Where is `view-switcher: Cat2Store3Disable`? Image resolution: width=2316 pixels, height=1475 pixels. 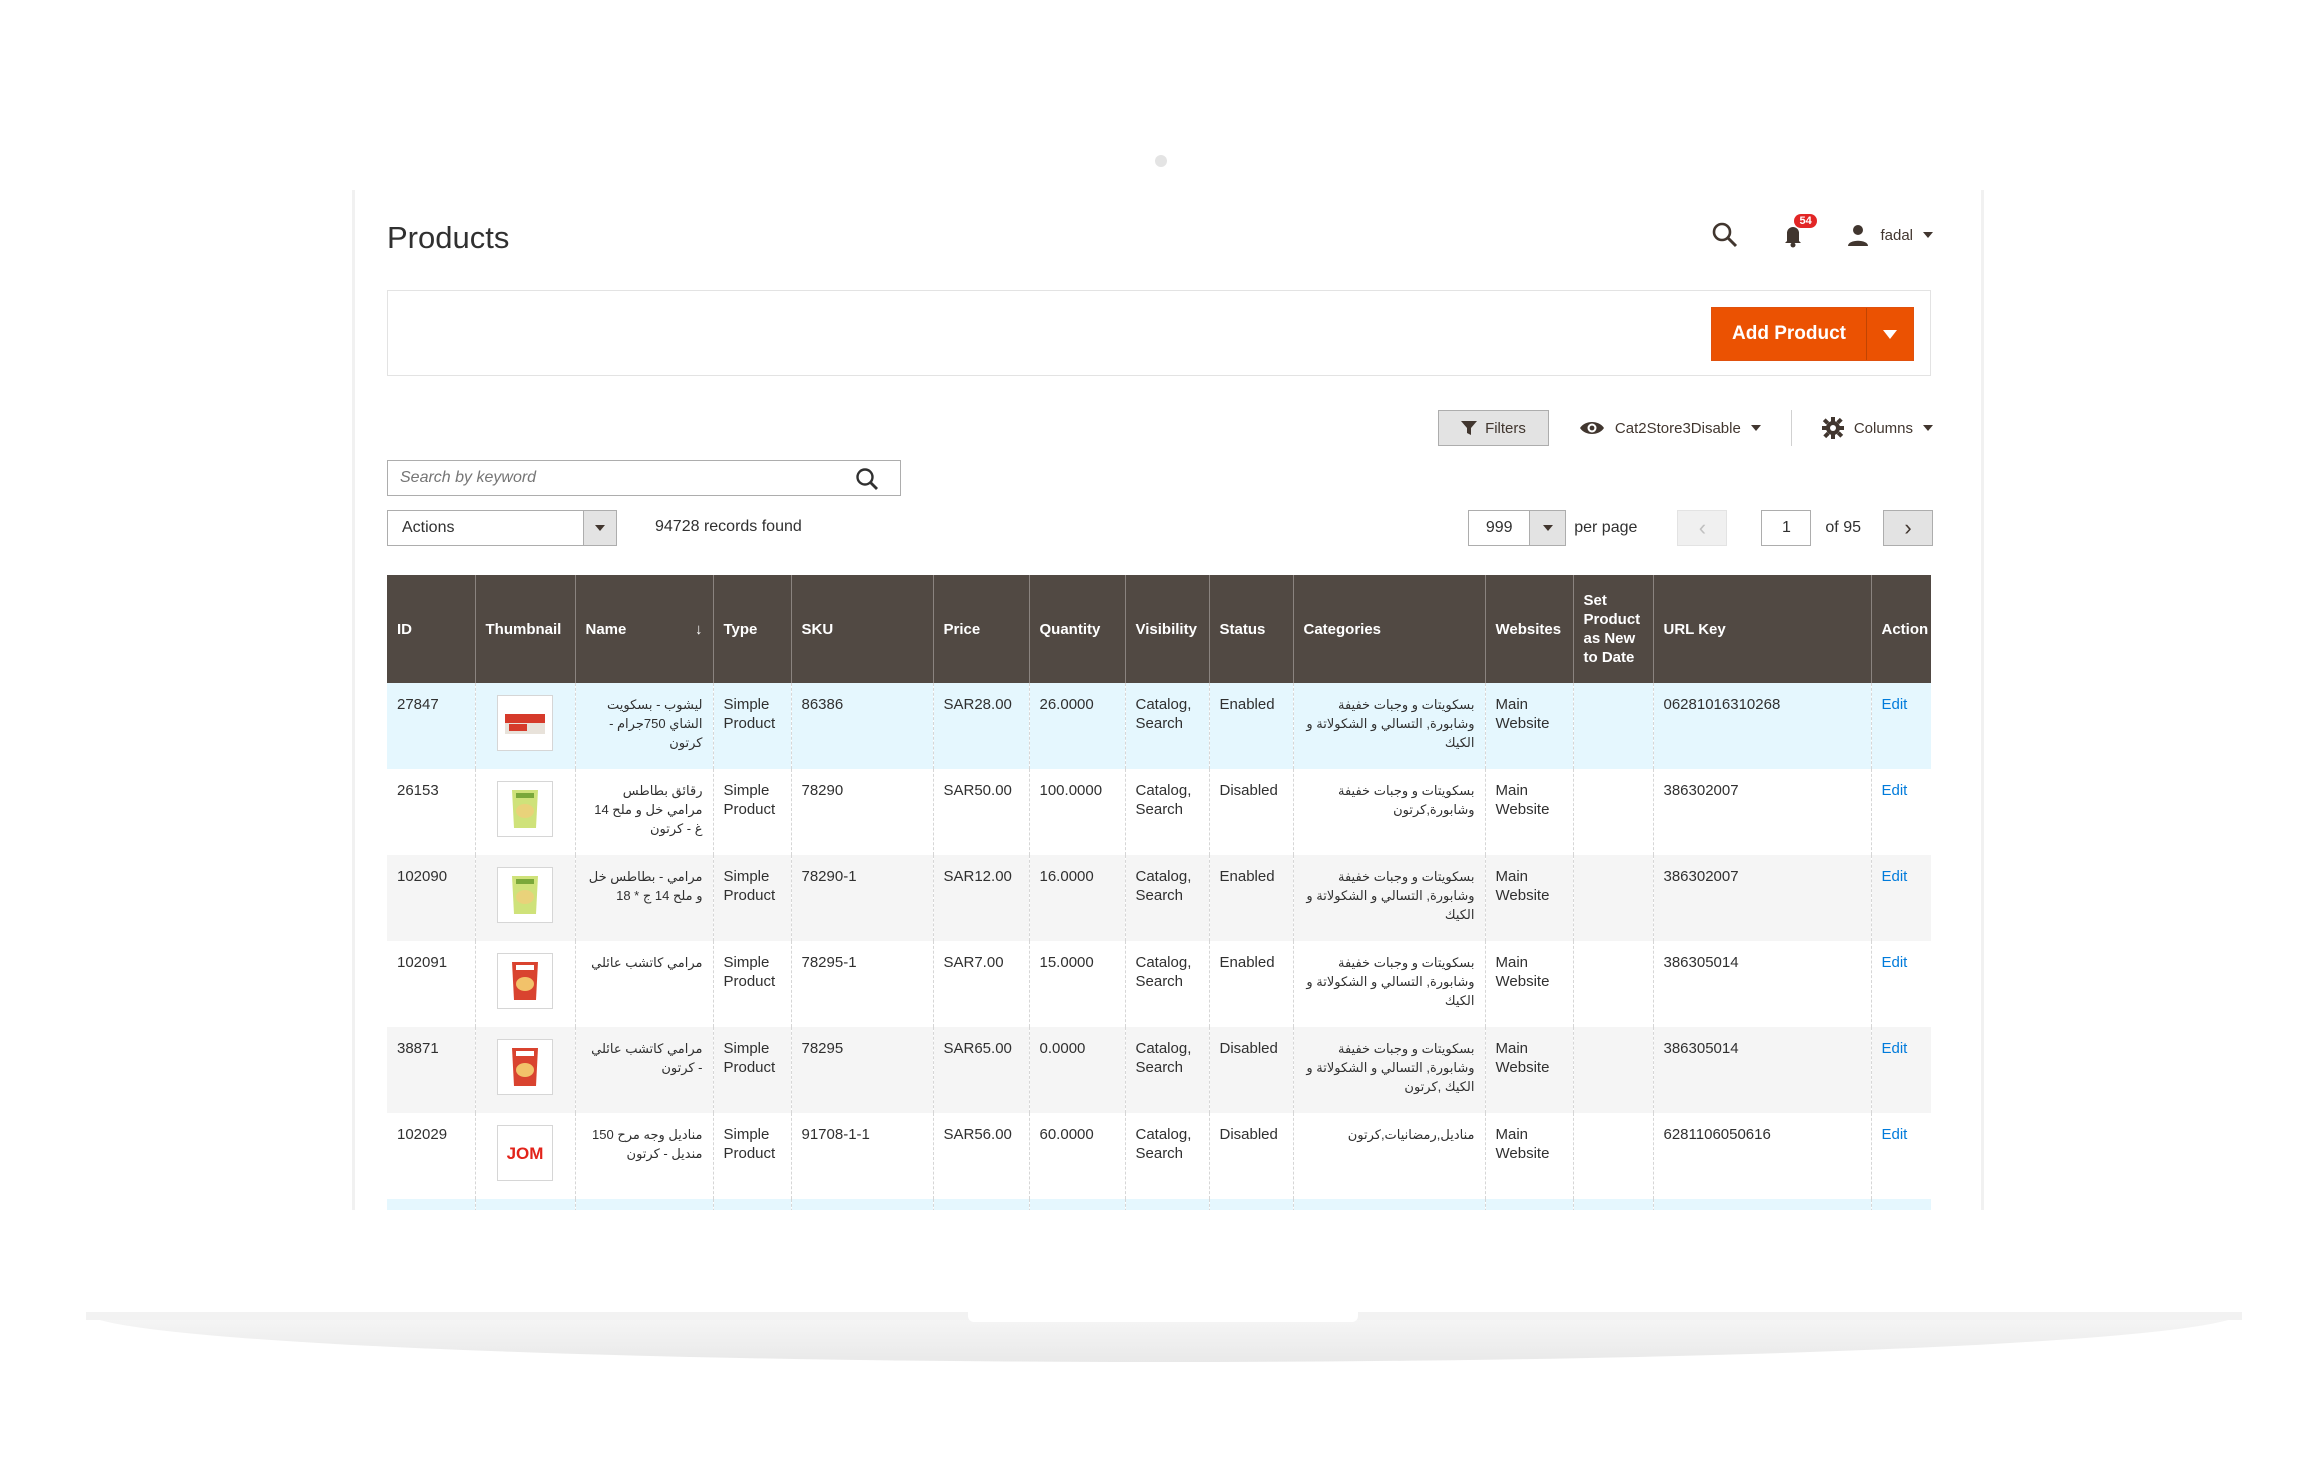
view-switcher: Cat2Store3Disable is located at coordinates (1670, 428).